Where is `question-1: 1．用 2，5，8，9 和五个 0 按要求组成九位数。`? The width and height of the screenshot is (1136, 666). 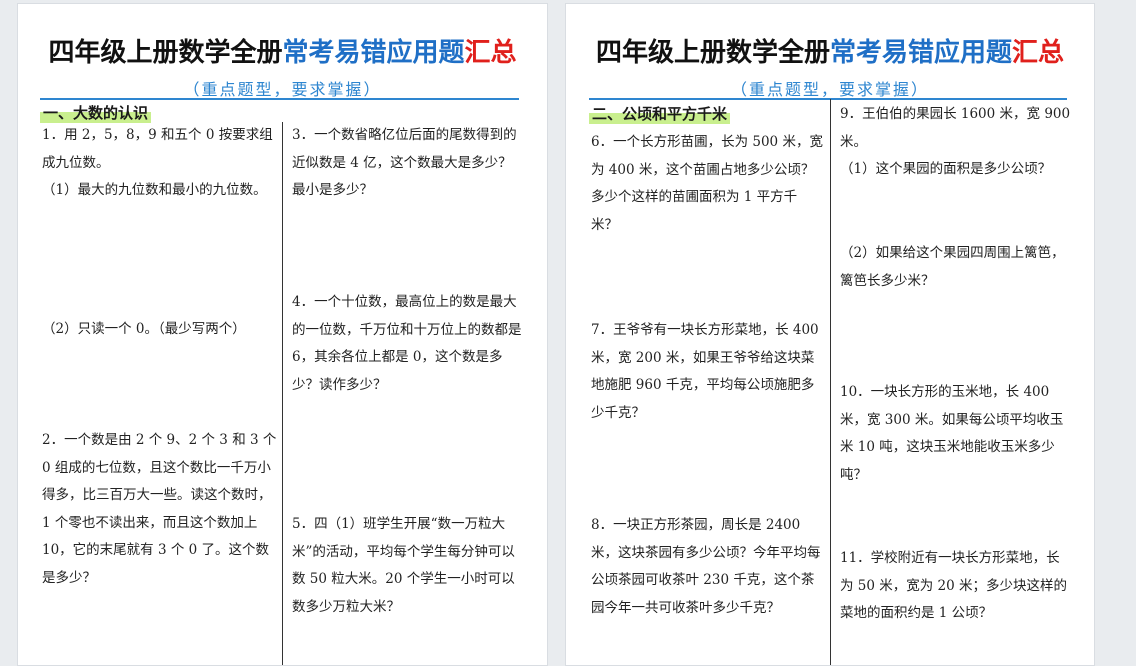
question-1: 1．用 2，5，8，9 和五个 0 按要求组成九位数。 is located at coordinates (157, 149).